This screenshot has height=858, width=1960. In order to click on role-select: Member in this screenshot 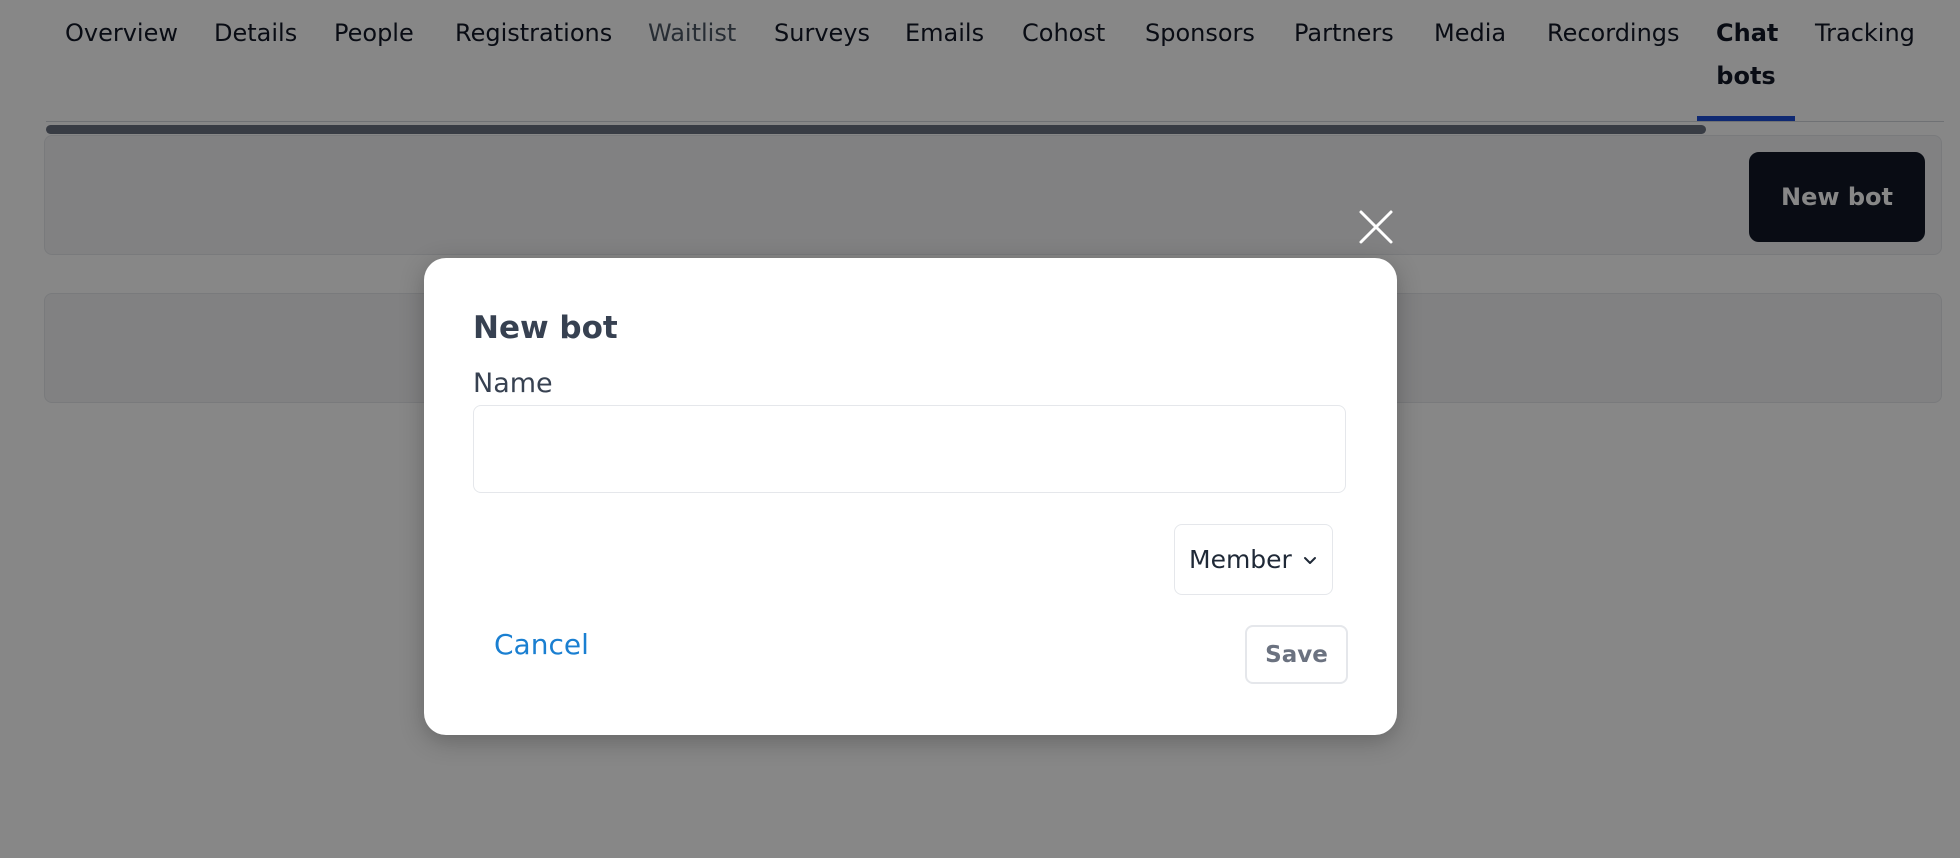, I will do `click(1253, 559)`.